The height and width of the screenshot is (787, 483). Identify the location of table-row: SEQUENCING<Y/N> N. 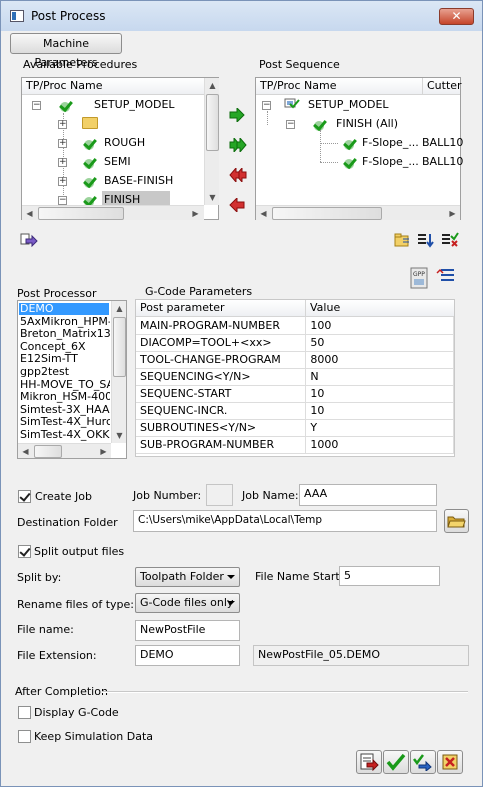
(295, 377).